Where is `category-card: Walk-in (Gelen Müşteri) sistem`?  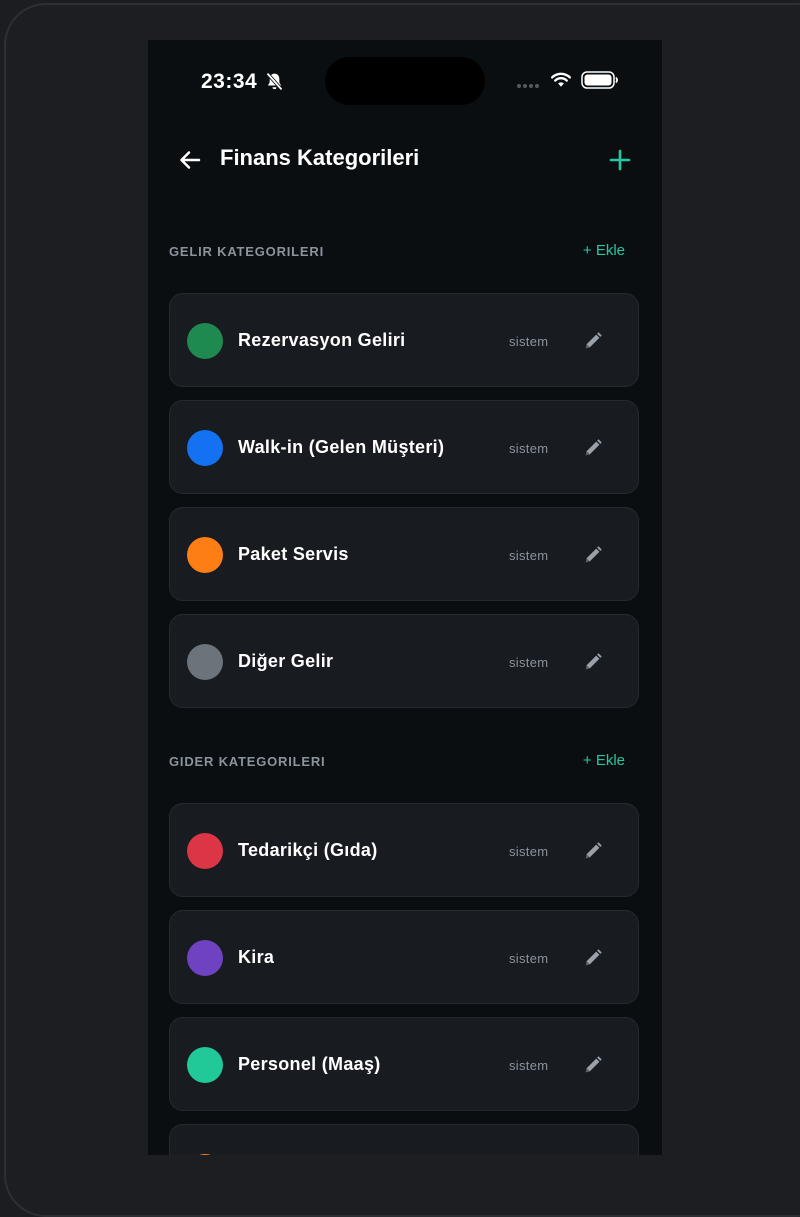
category-card: Walk-in (Gelen Müşteri) sistem is located at coordinates (404, 447).